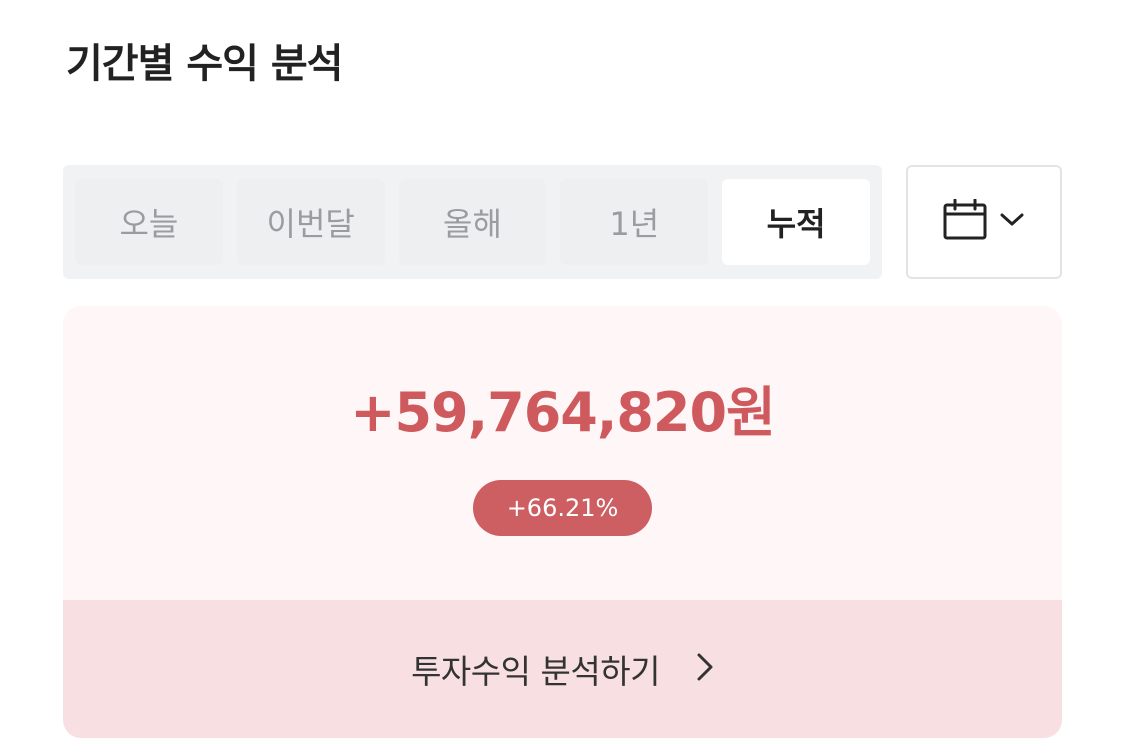  I want to click on period-tab-bar: 오늘 이번달 올해 1년 누적, so click(472, 222).